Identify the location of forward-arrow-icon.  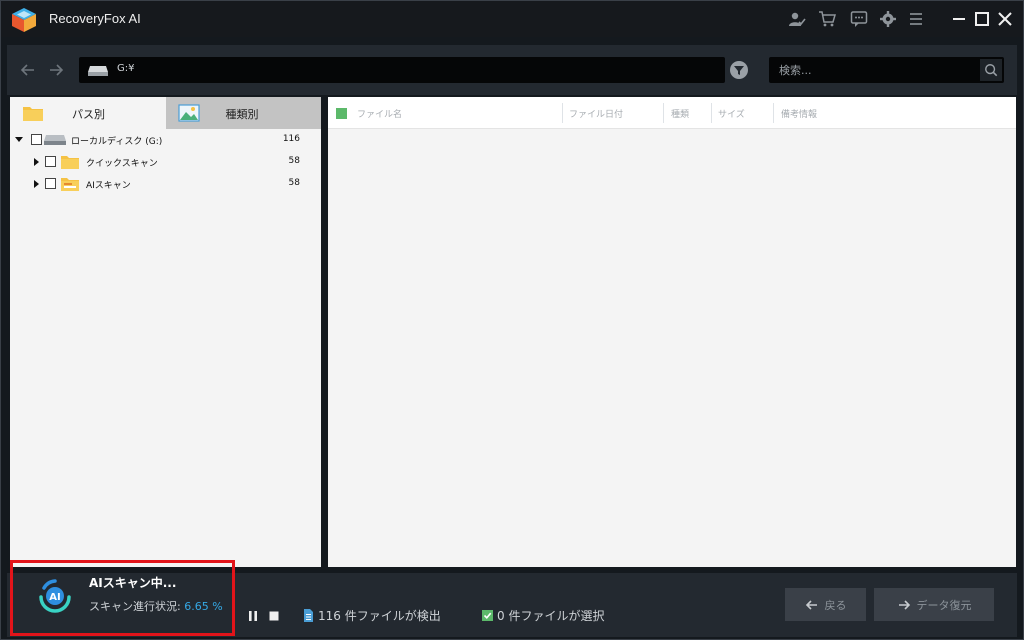
(56, 70).